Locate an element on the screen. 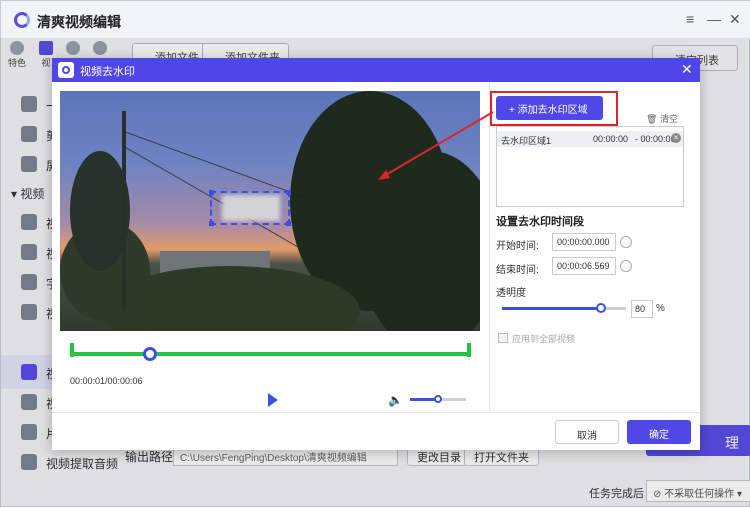  playhead is located at coordinates (150, 354).